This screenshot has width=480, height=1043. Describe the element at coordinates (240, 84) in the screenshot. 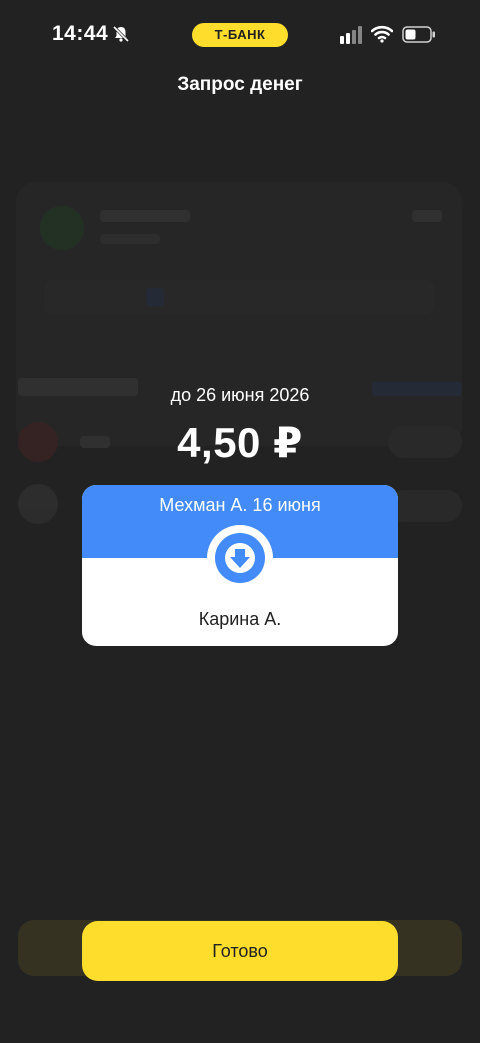

I see `page-title: Запрос денег` at that location.